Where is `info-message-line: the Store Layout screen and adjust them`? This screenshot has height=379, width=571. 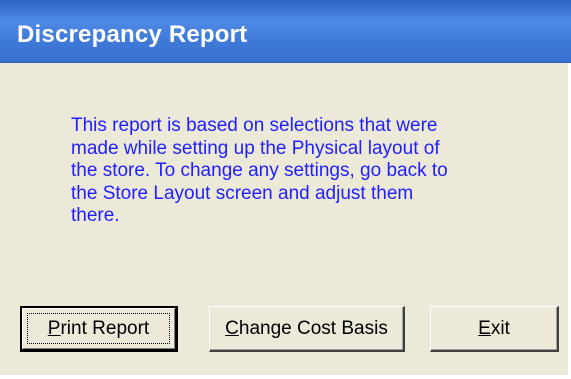
info-message-line: the Store Layout screen and adjust them is located at coordinates (242, 193).